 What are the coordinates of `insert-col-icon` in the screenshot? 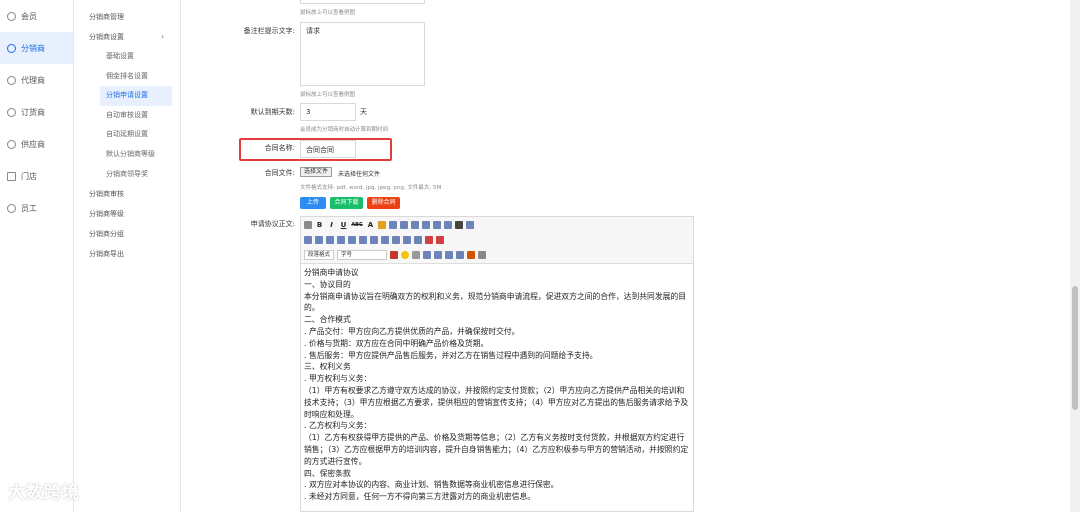 It's located at (341, 240).